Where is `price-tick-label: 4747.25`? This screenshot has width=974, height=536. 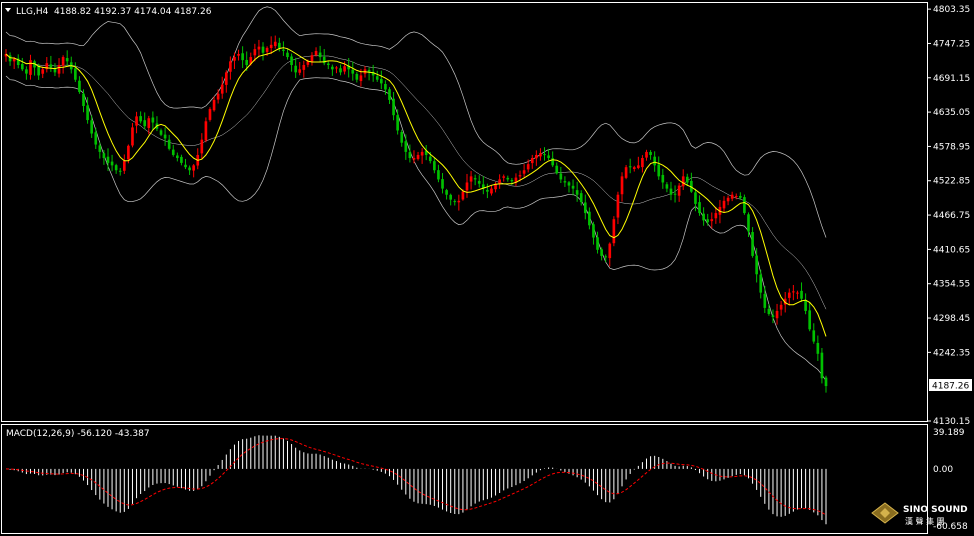
price-tick-label: 4747.25 is located at coordinates (951, 44).